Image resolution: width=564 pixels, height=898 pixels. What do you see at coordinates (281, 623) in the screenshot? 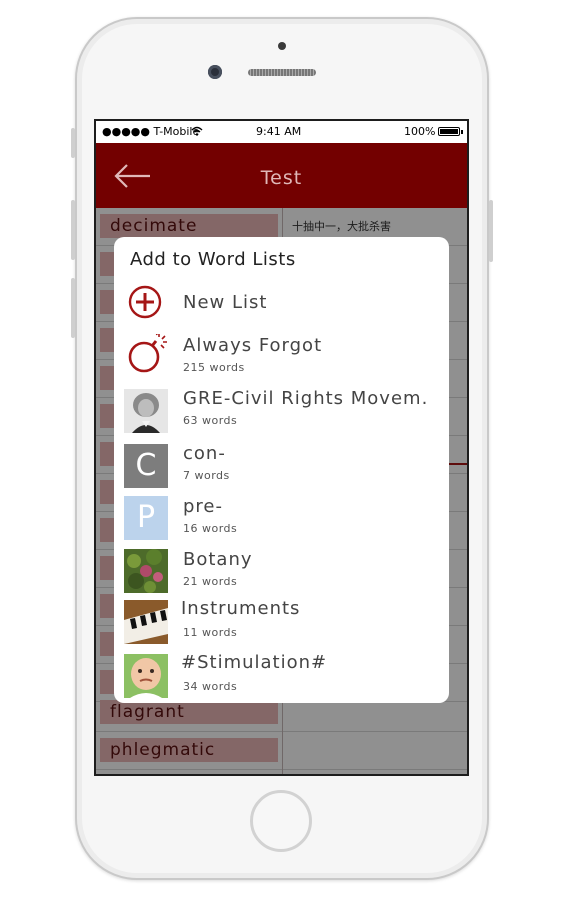
I see `list-item-instruments: Instruments 11 words` at bounding box center [281, 623].